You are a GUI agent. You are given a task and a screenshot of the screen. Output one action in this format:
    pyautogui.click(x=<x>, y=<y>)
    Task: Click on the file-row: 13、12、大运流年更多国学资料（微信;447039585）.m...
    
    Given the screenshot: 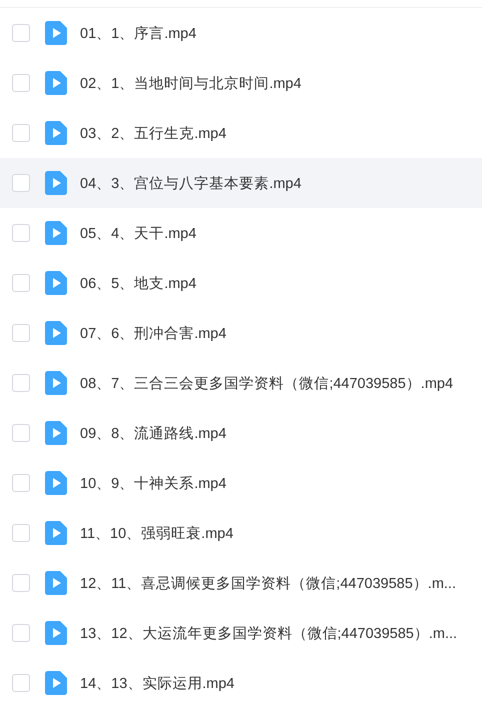 What is the action you would take?
    pyautogui.click(x=241, y=633)
    